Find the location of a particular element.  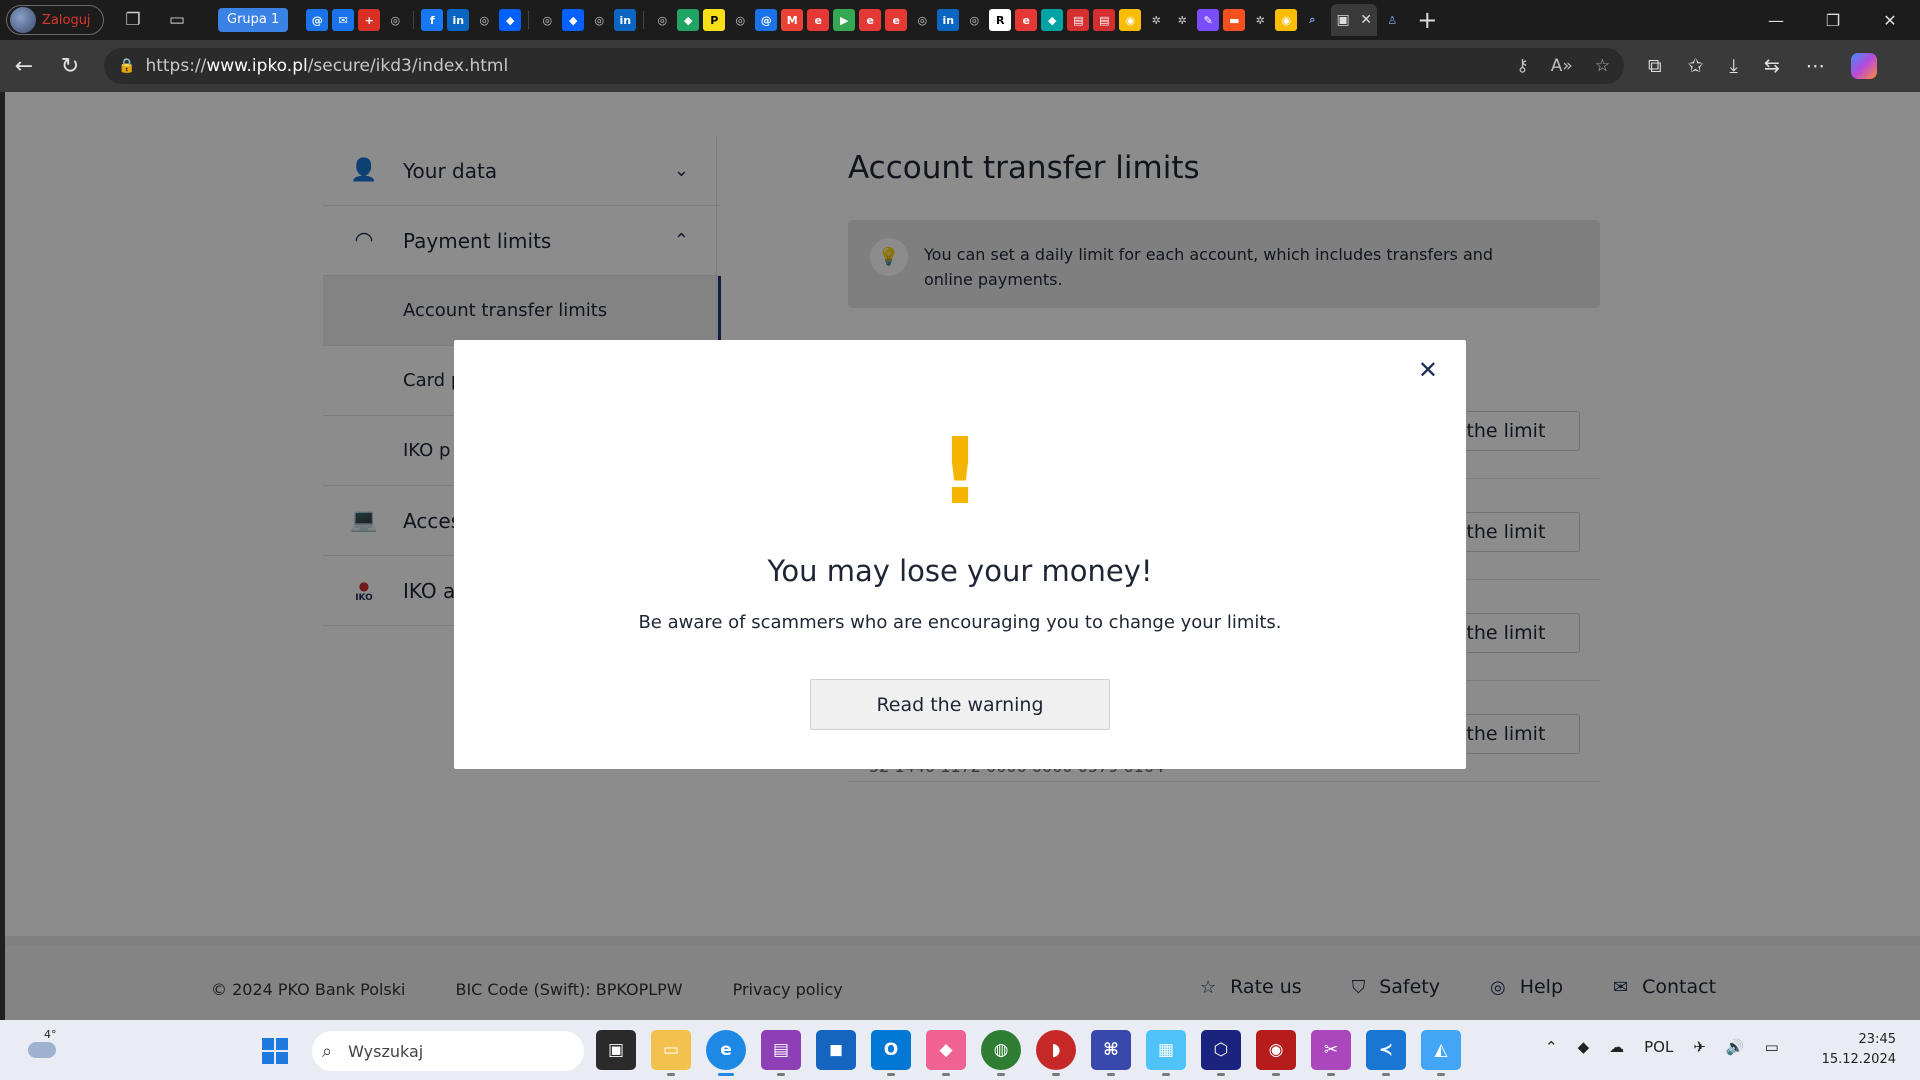

email-tab-icon: ✉ is located at coordinates (343, 20).